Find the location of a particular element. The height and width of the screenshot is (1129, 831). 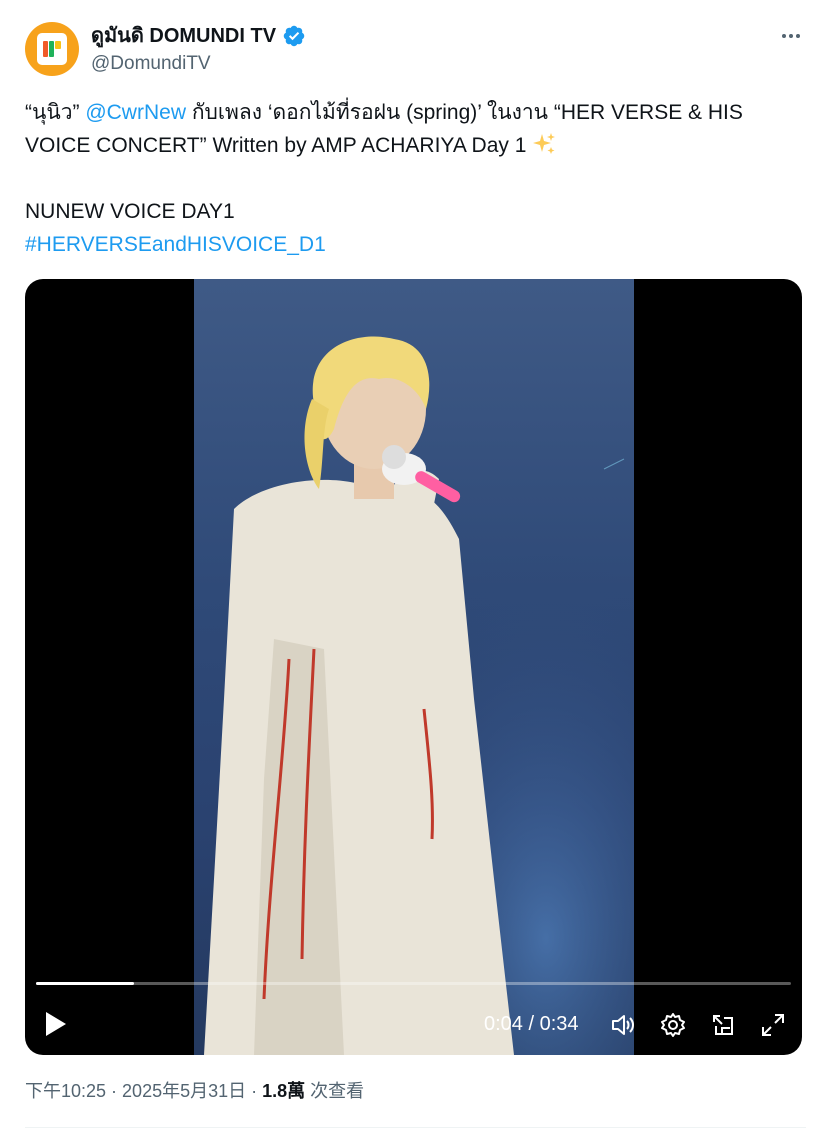

more-options-button is located at coordinates (791, 36).